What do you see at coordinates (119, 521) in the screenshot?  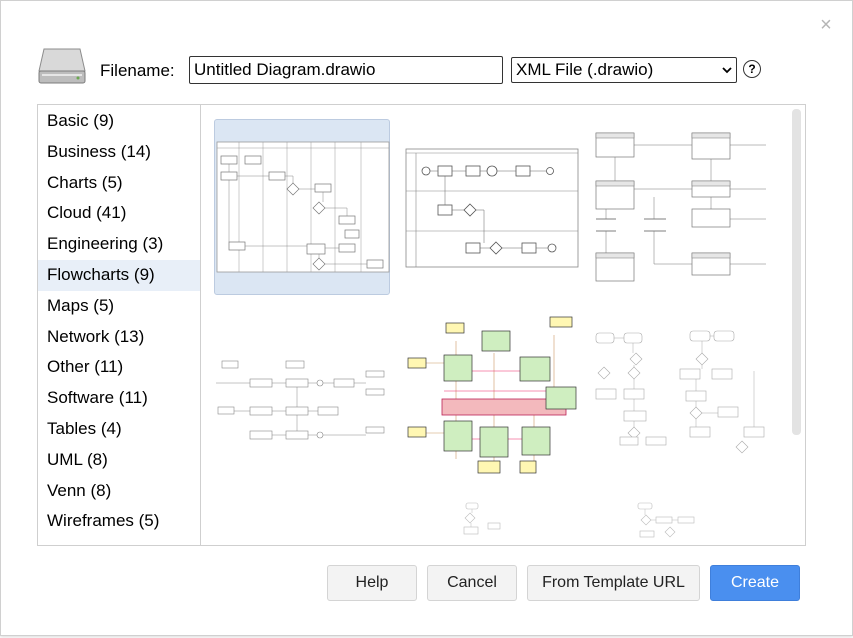 I see `category-item: Wireframes (5)` at bounding box center [119, 521].